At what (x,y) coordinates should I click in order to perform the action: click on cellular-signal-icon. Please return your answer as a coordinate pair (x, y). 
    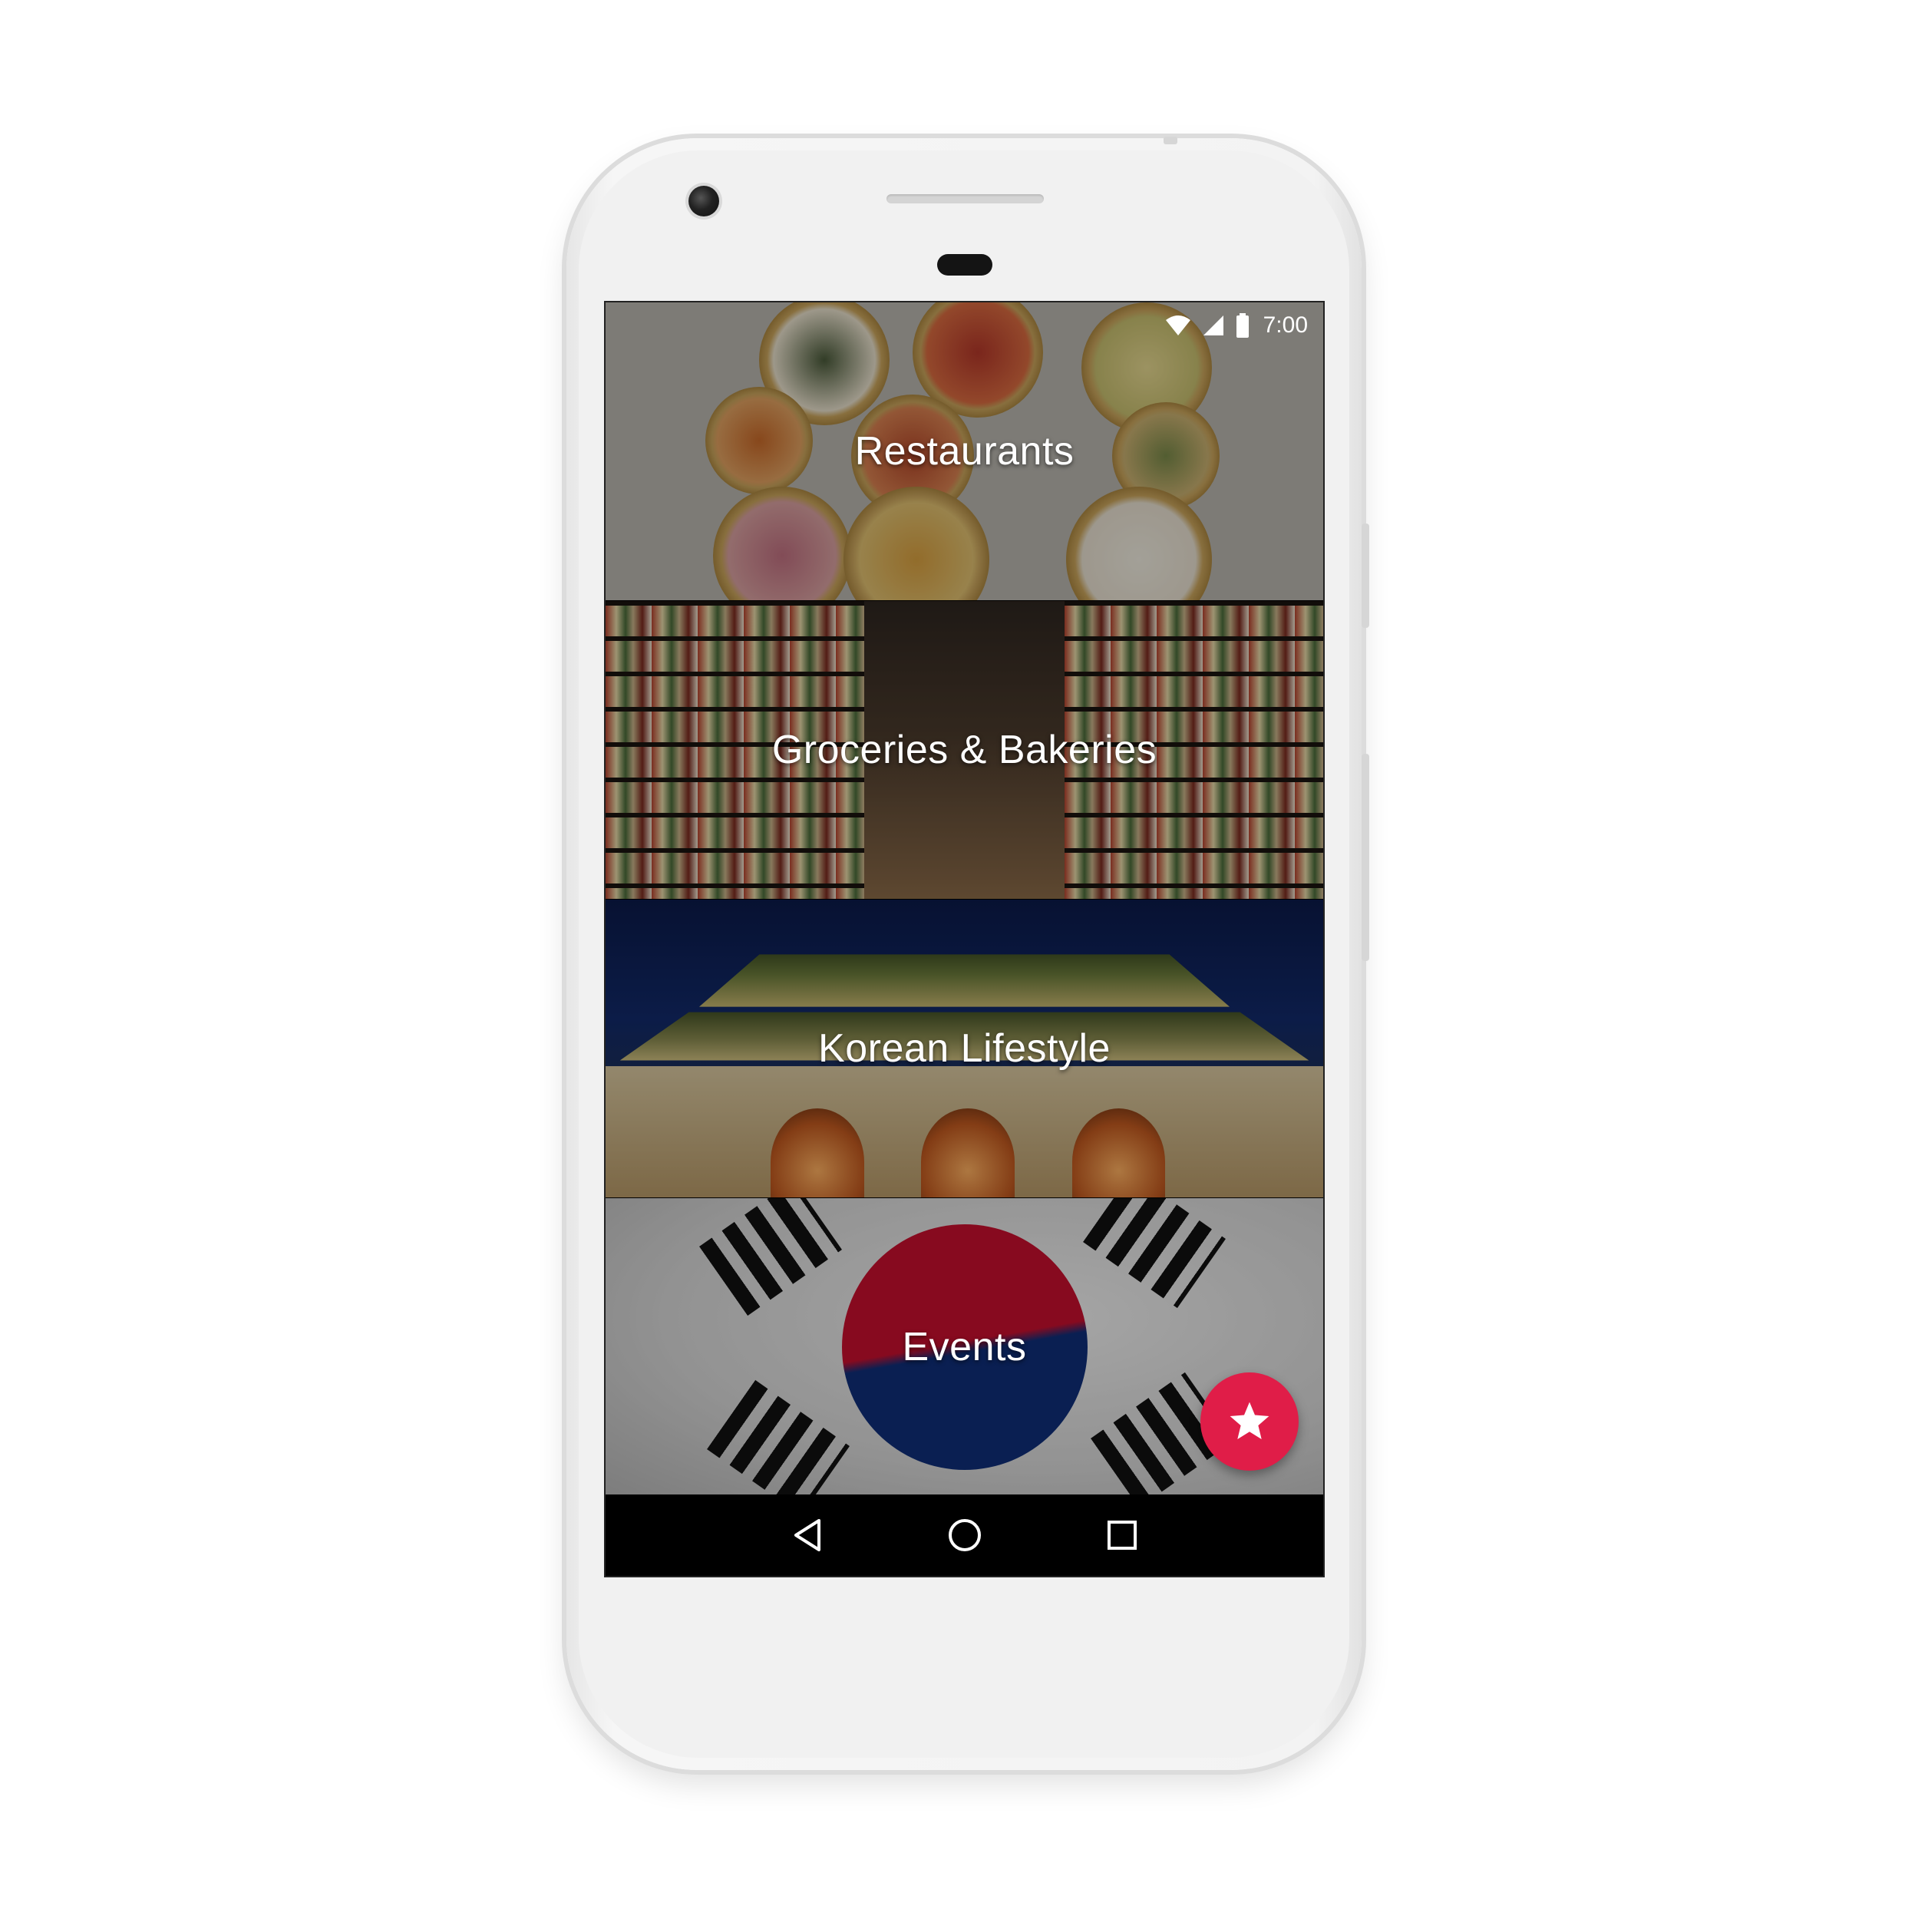
    Looking at the image, I should click on (1213, 325).